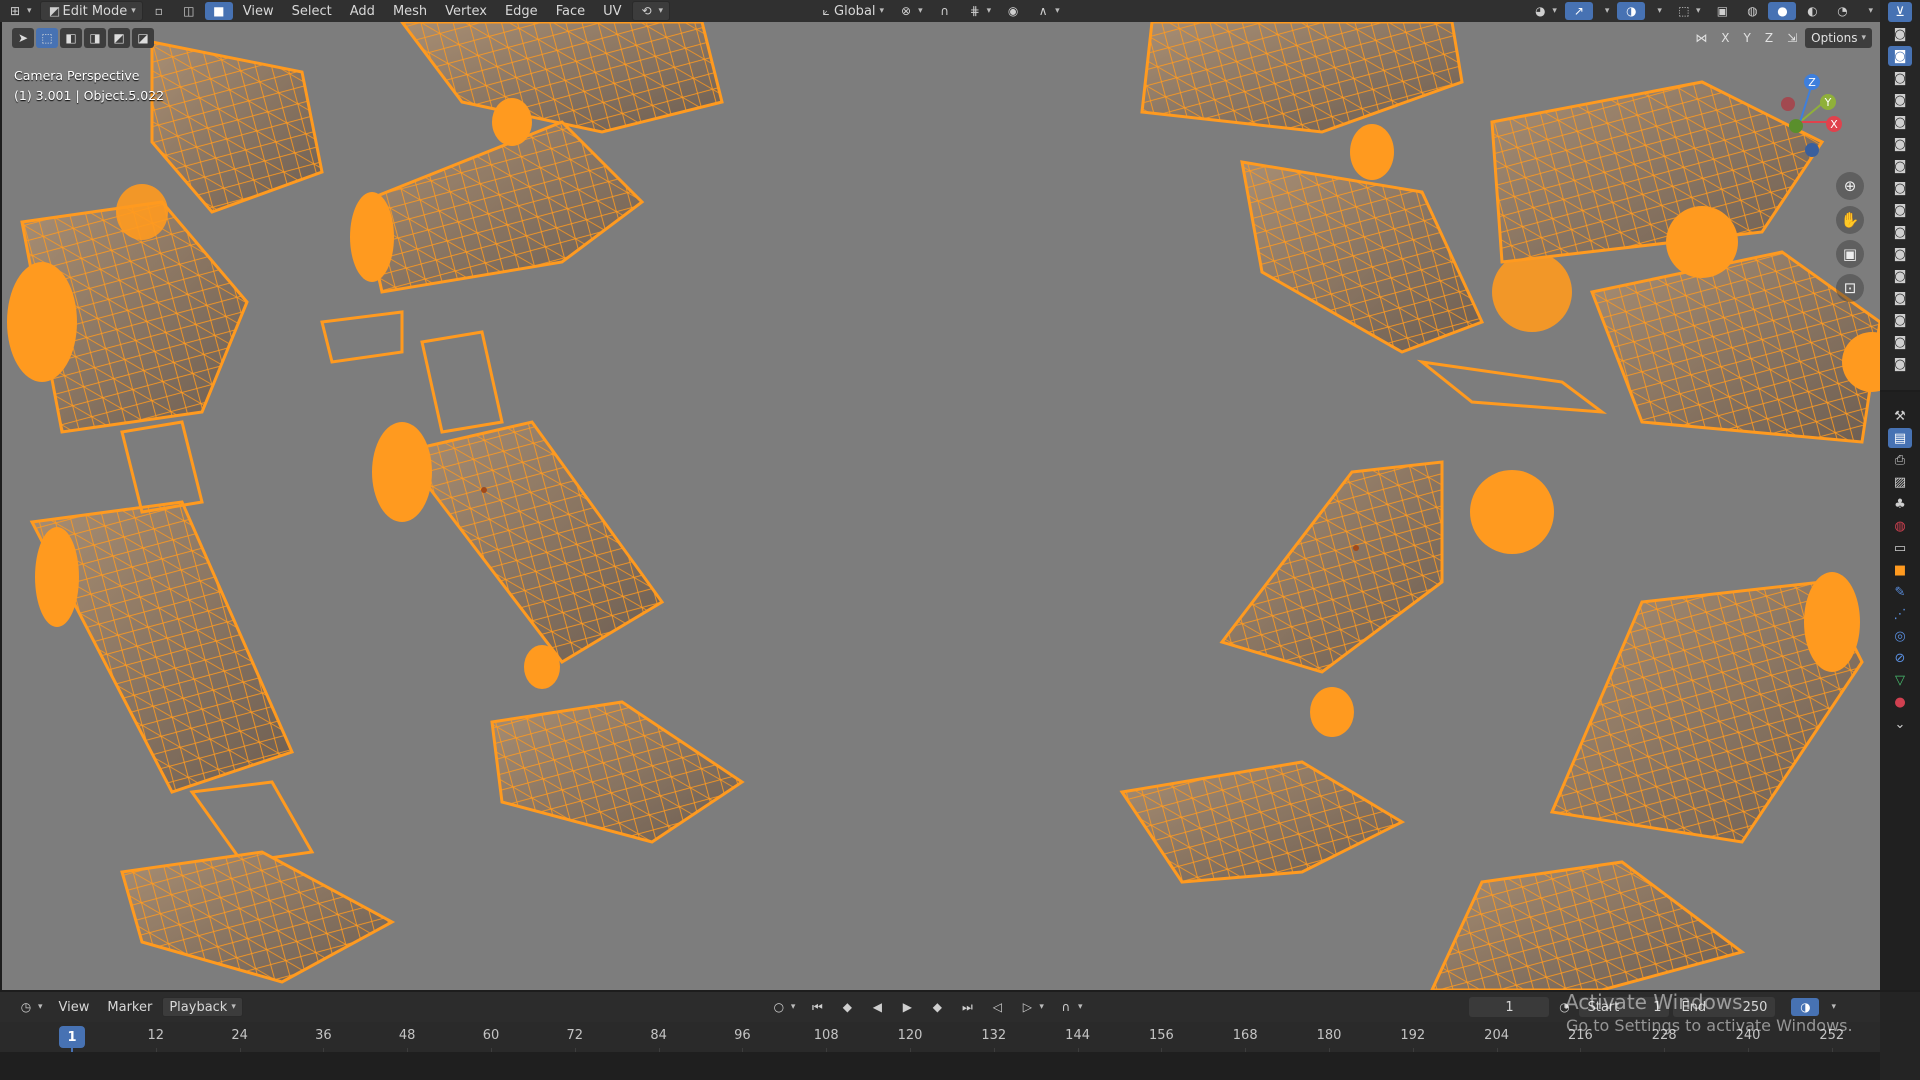 The image size is (1920, 1080). I want to click on playback-dropdown: Playback ▾, so click(202, 1007).